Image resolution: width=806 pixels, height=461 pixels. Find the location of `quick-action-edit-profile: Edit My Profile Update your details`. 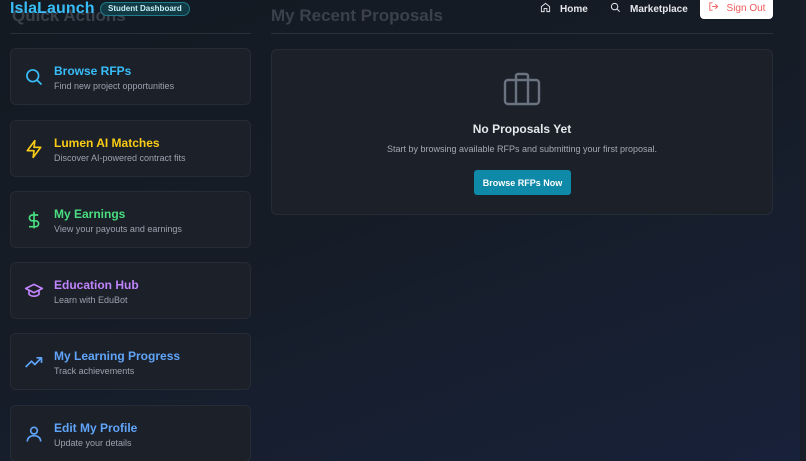

quick-action-edit-profile: Edit My Profile Update your details is located at coordinates (130, 433).